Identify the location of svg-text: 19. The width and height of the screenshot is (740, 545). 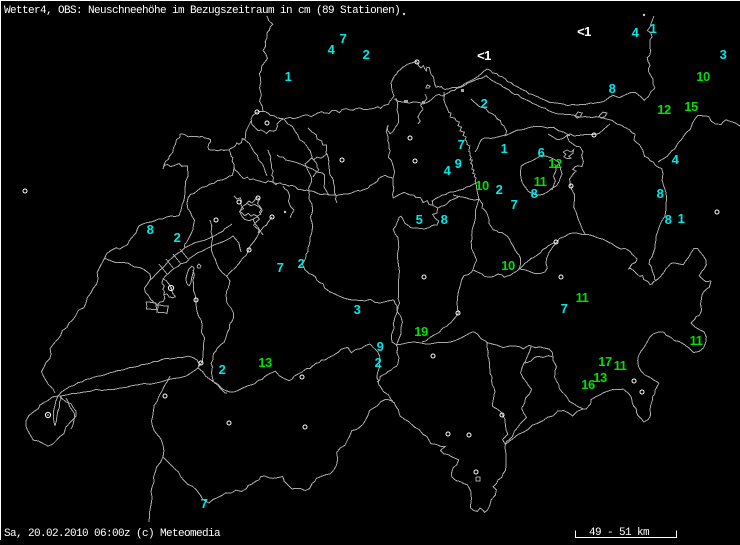
(421, 331).